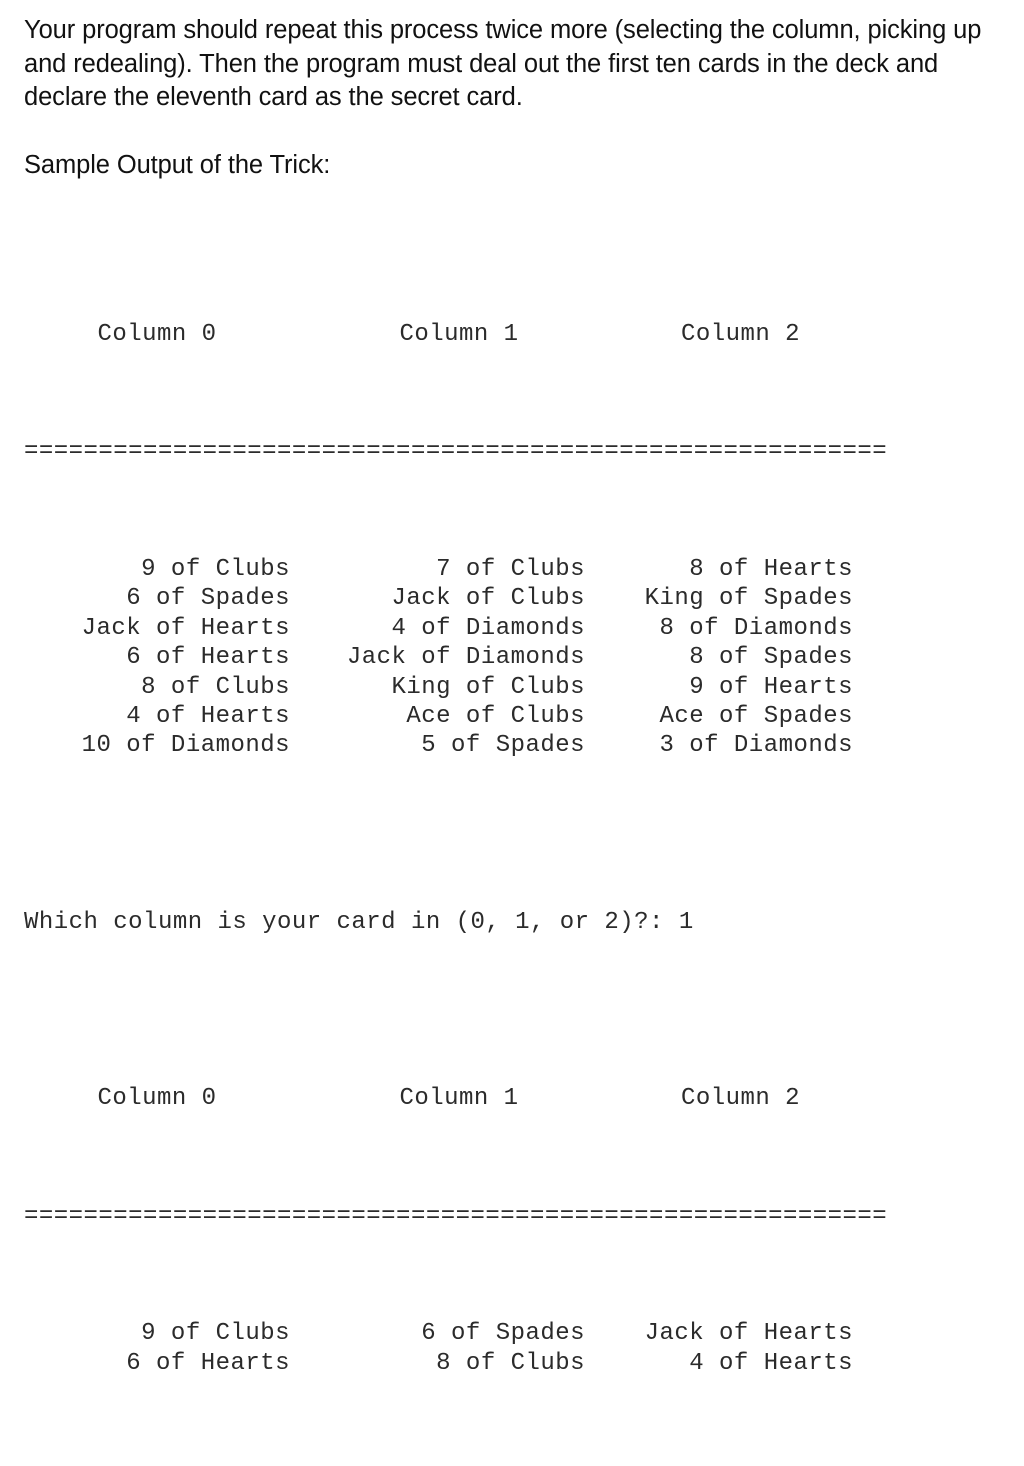  I want to click on table-row: 10 of Diamonds 5 of Spades 3 of Diamonds, so click(438, 745).